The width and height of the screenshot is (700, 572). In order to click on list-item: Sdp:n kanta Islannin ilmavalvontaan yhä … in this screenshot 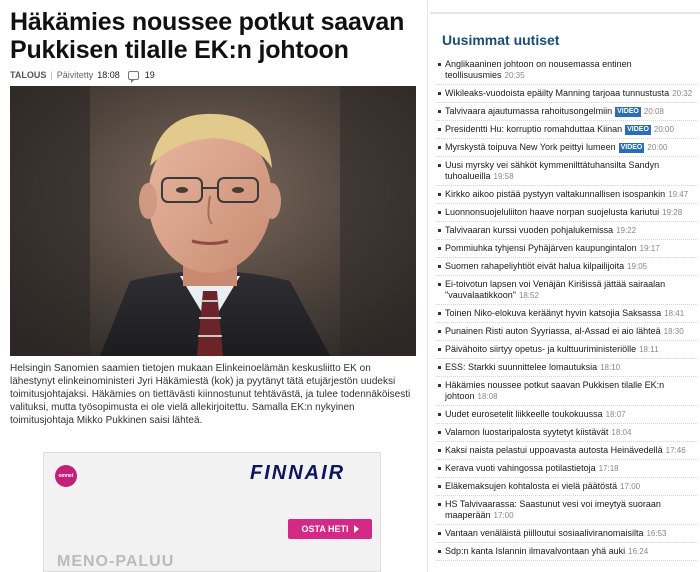, I will do `click(567, 552)`.